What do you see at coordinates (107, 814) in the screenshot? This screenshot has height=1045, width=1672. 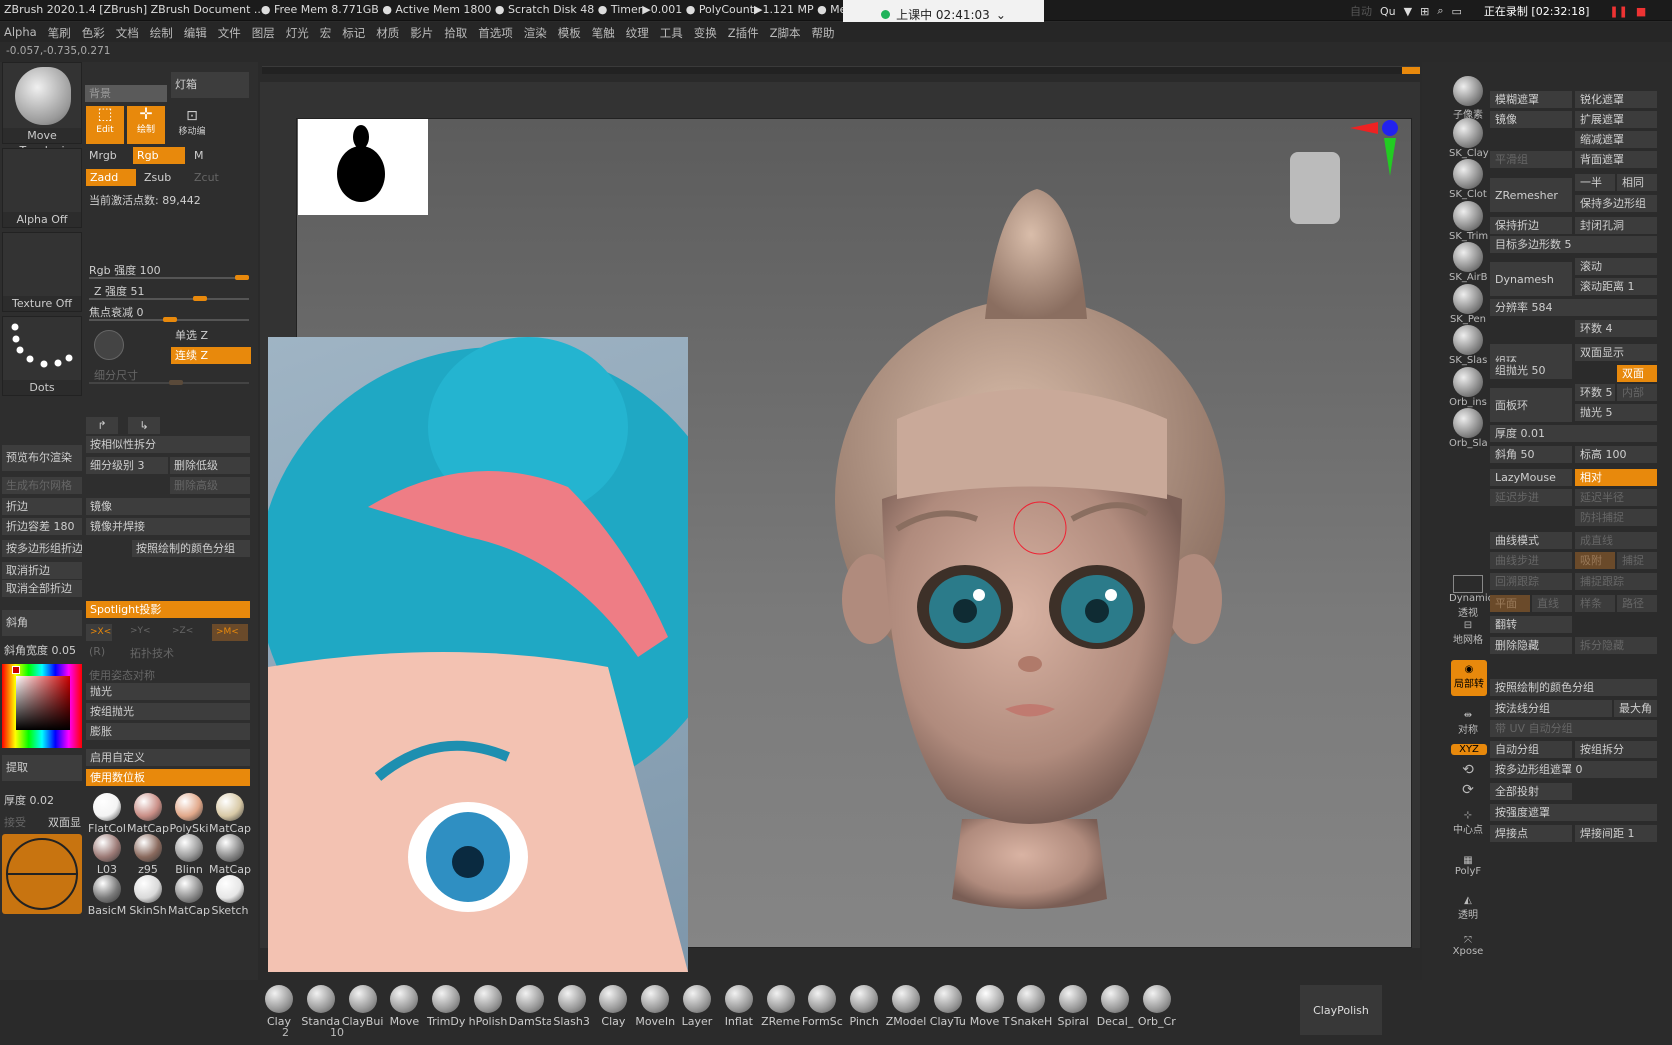 I see `material-swatch: FlatCol` at bounding box center [107, 814].